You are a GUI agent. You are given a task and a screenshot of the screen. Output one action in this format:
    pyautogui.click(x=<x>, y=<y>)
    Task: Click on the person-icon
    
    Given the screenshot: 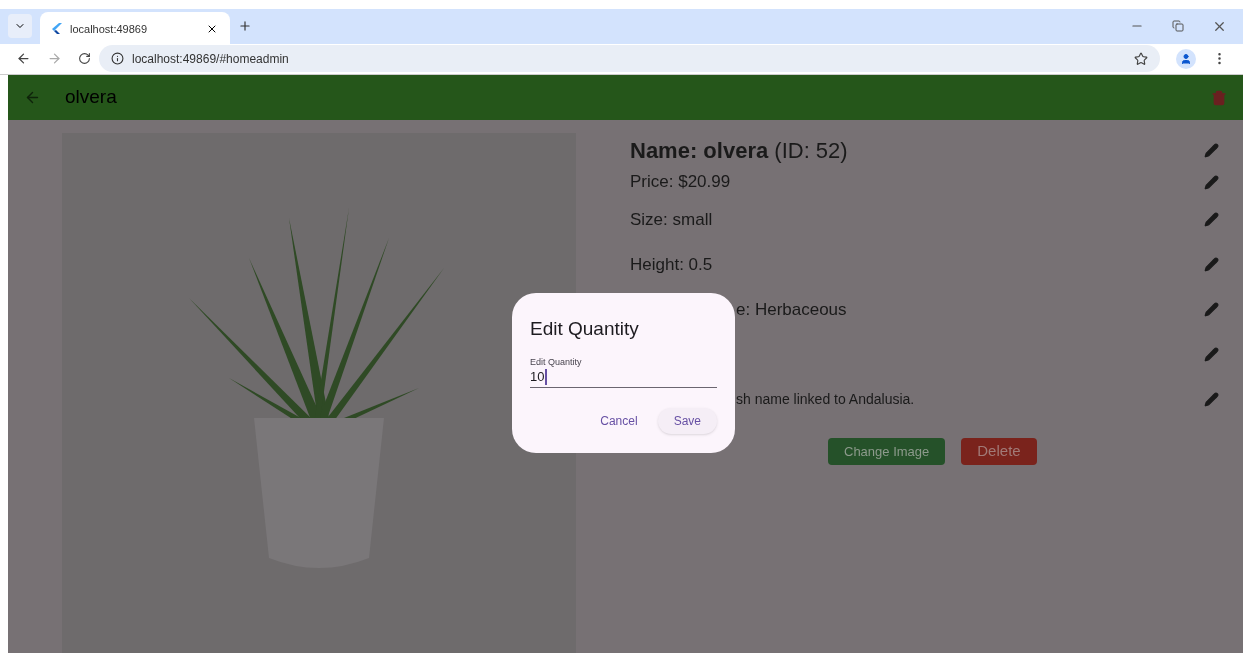 What is the action you would take?
    pyautogui.click(x=1186, y=58)
    